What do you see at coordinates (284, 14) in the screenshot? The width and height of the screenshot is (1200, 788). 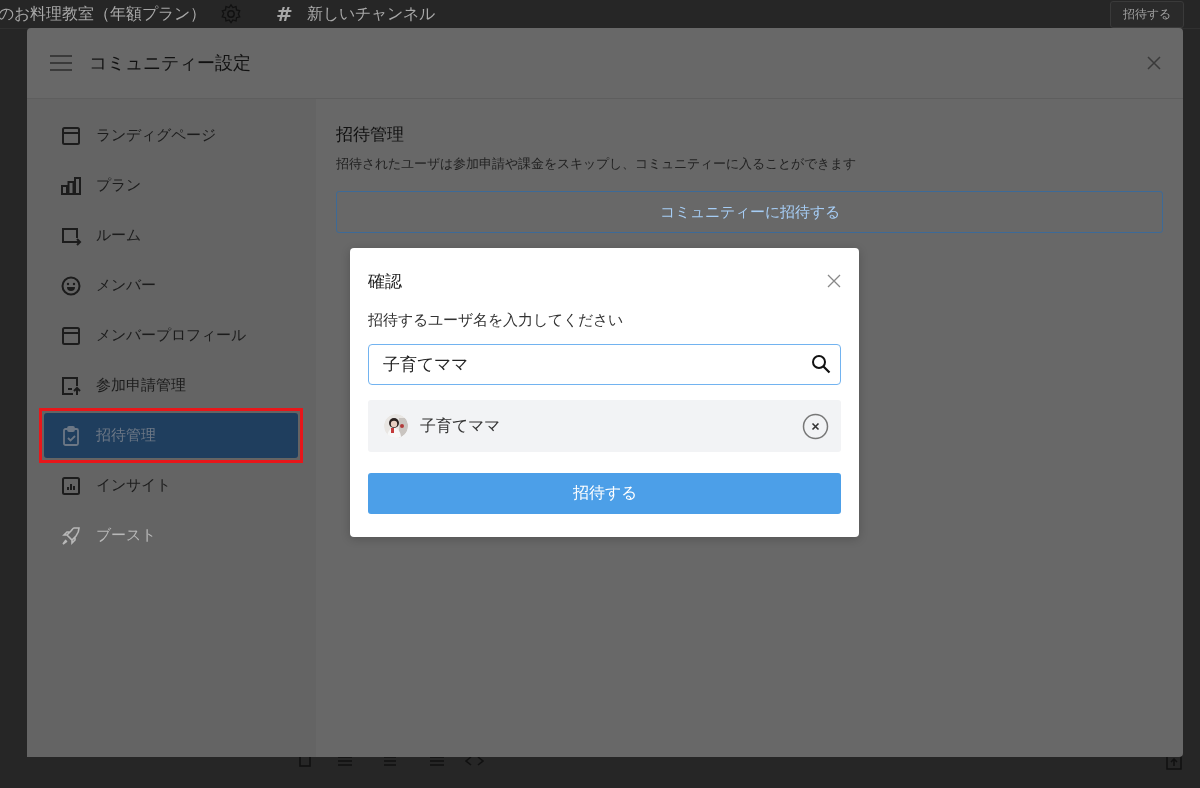 I see `channel-symbol: #` at bounding box center [284, 14].